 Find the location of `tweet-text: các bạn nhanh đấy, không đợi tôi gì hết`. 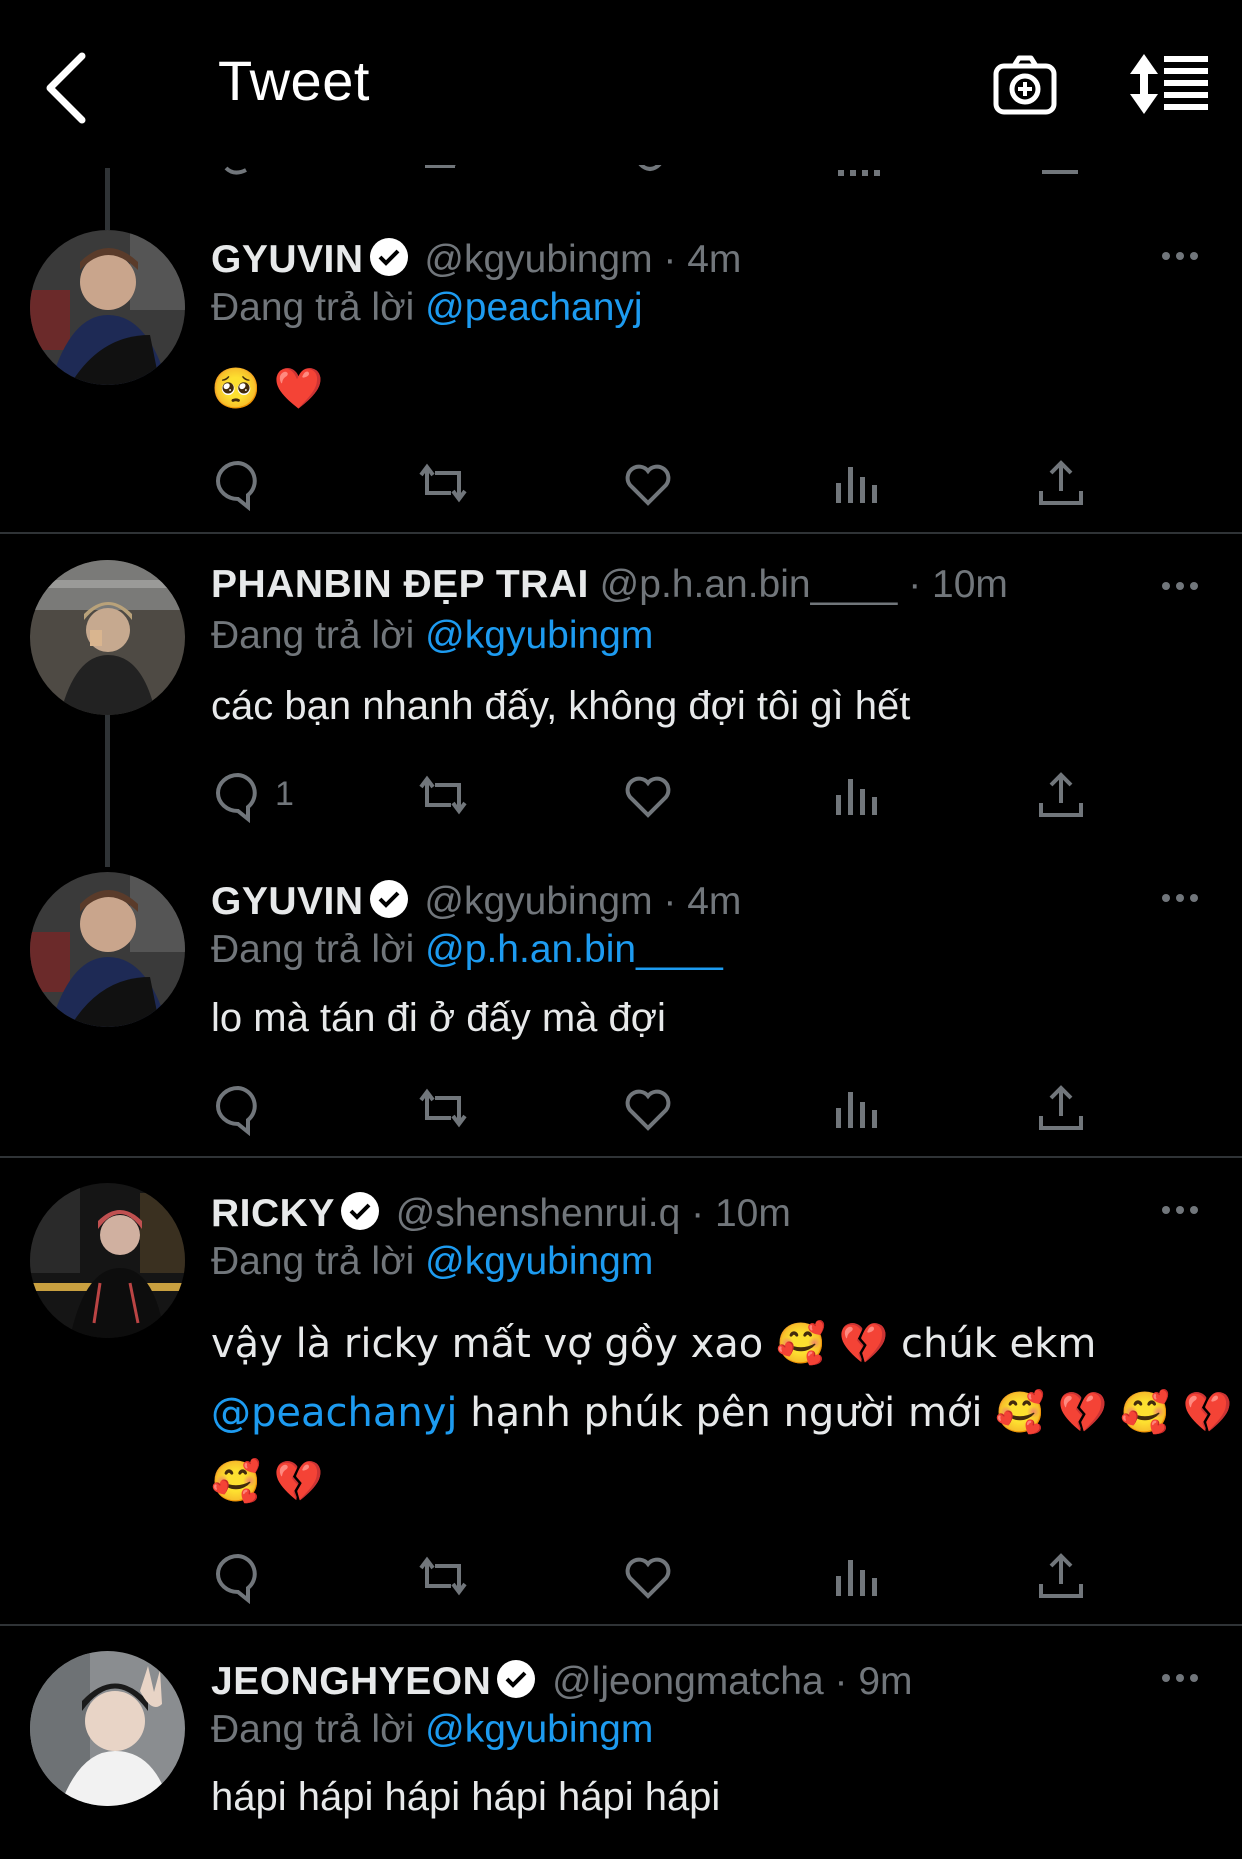

tweet-text: các bạn nhanh đấy, không đợi tôi gì hết is located at coordinates (561, 706).